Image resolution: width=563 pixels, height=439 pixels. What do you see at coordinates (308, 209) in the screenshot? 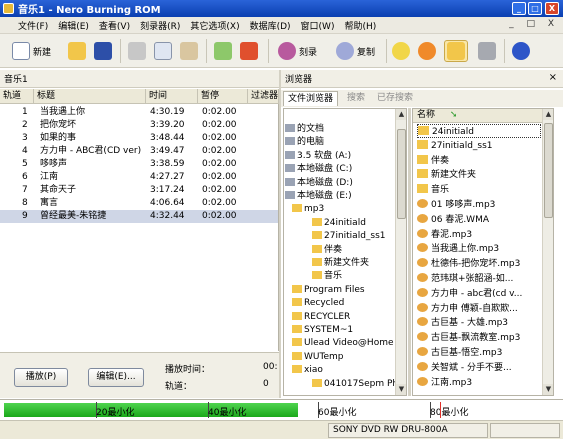
I see `tree-node: mp3` at bounding box center [308, 209].